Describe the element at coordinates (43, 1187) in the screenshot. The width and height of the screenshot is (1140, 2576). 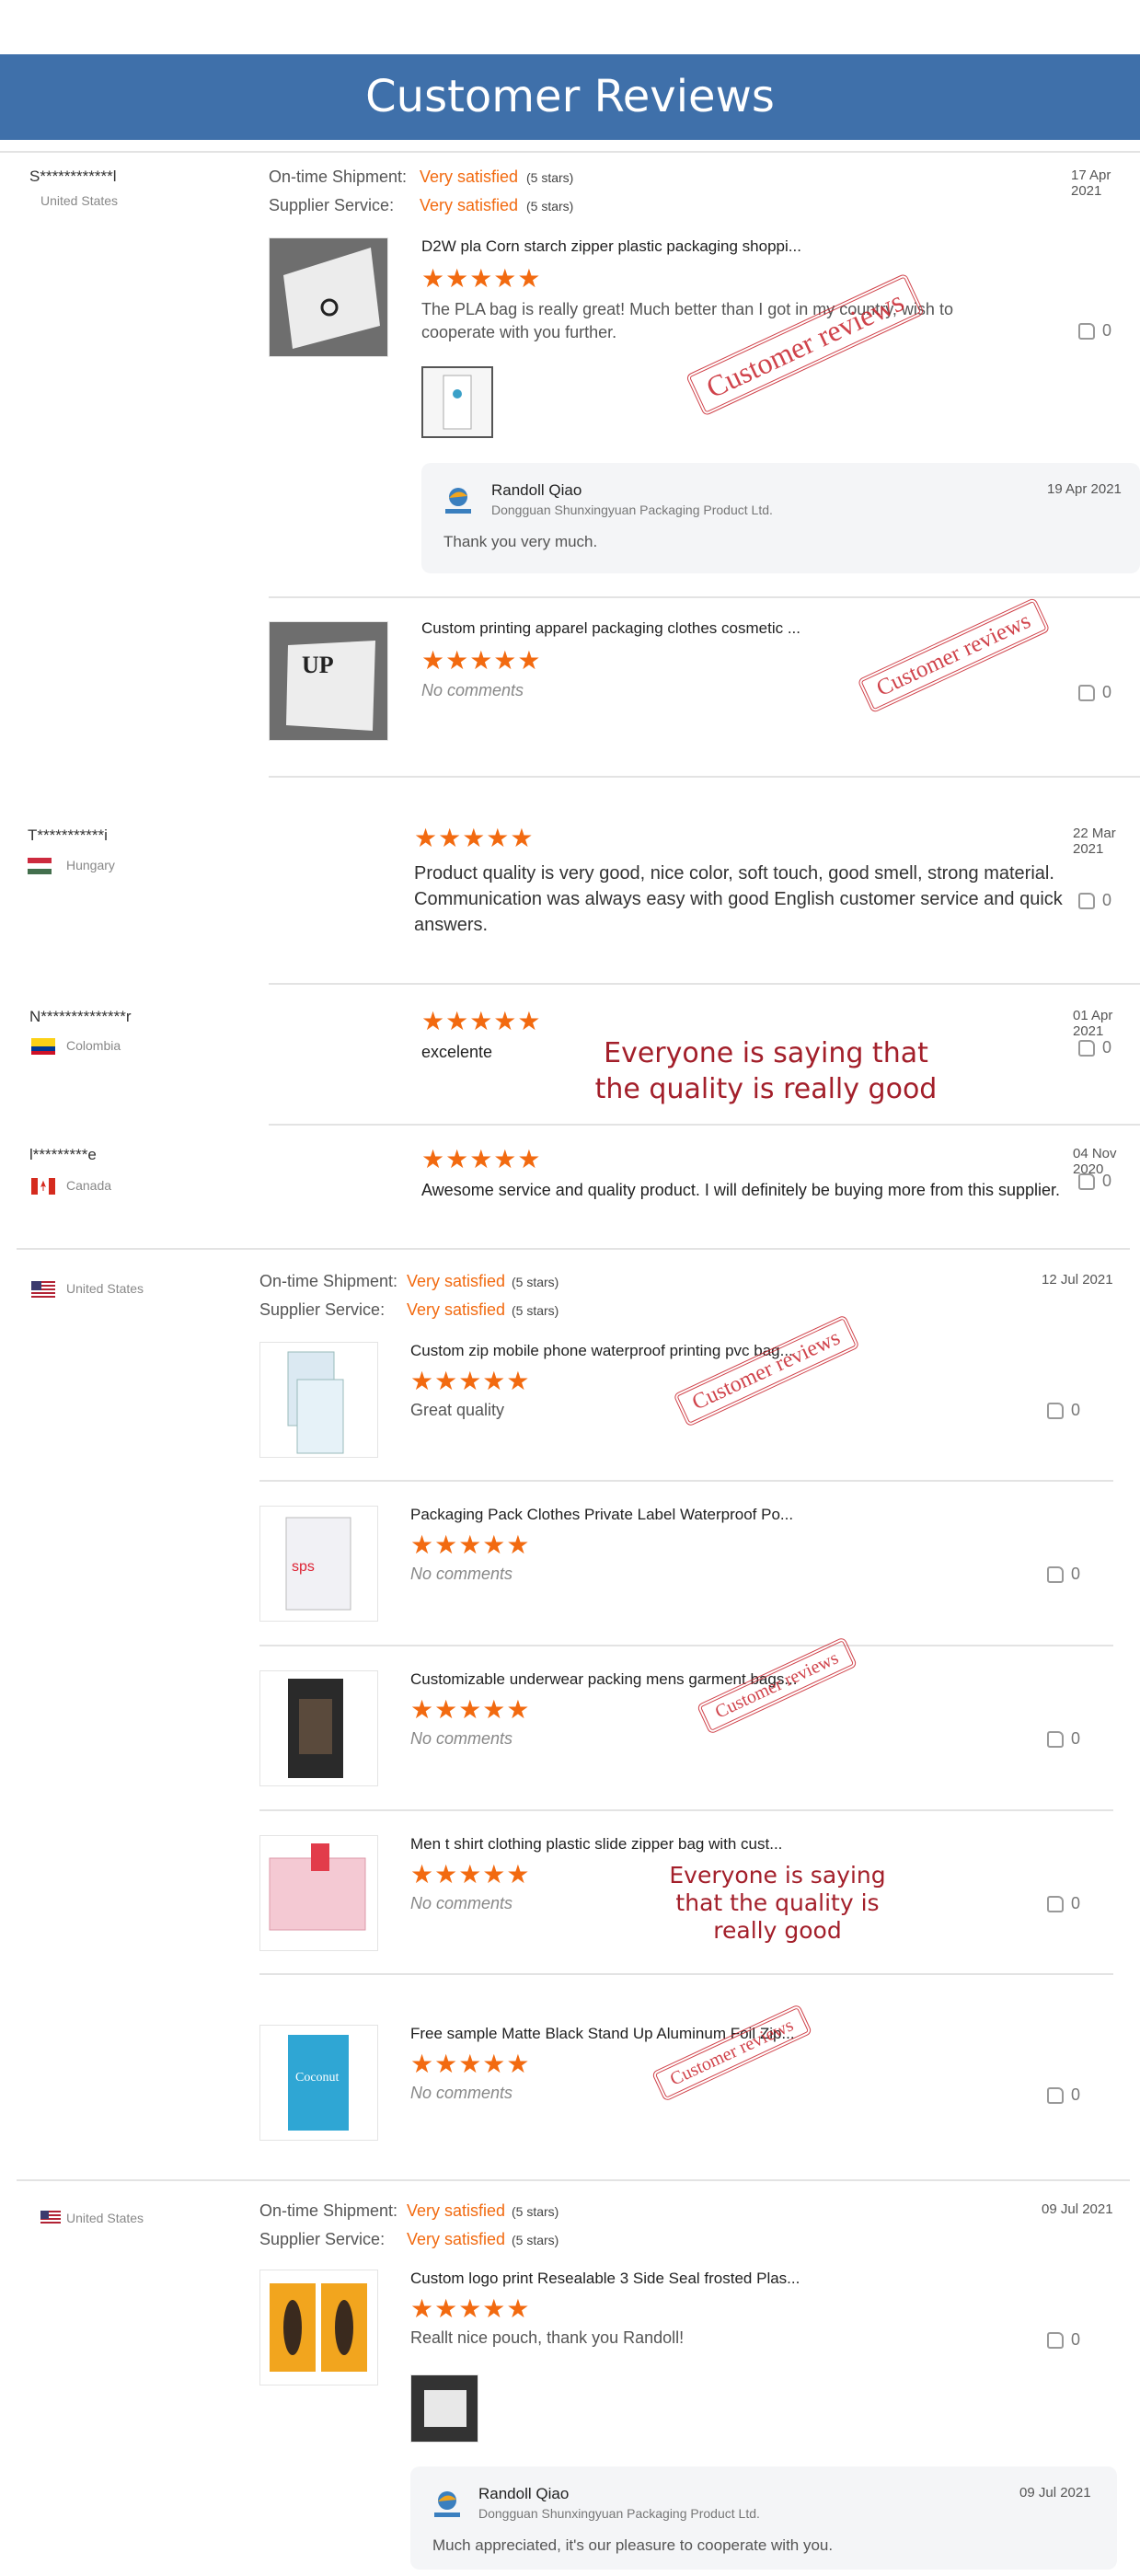
I see `canada-flag-icon` at that location.